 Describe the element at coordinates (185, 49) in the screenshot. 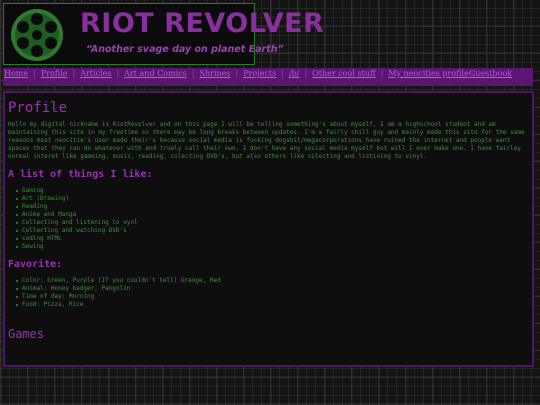

I see `site-tagline: “Another svage day on planet Earth”` at that location.